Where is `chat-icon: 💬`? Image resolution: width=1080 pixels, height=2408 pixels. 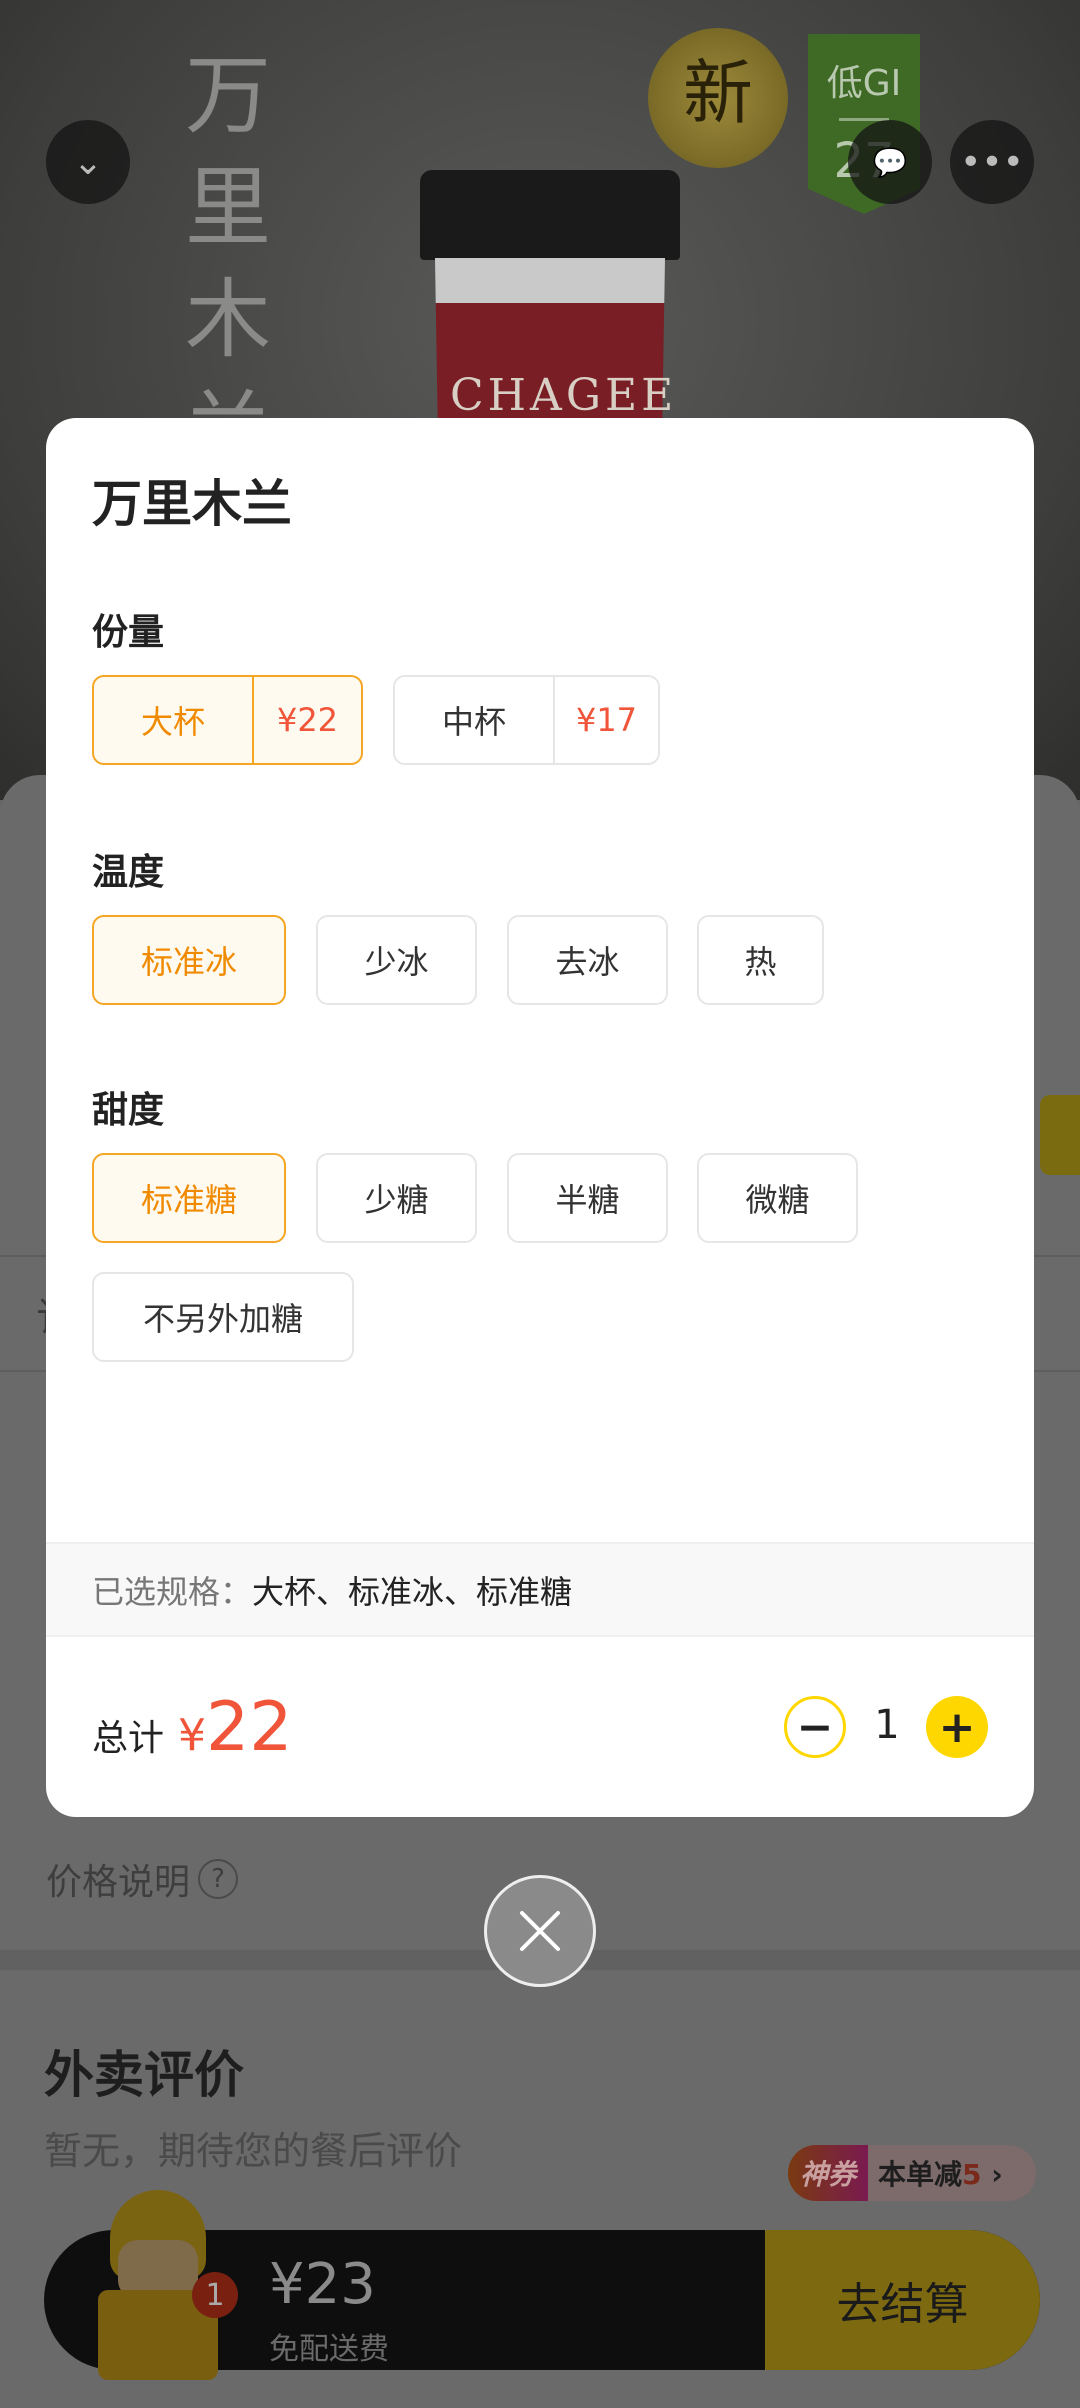 chat-icon: 💬 is located at coordinates (890, 162).